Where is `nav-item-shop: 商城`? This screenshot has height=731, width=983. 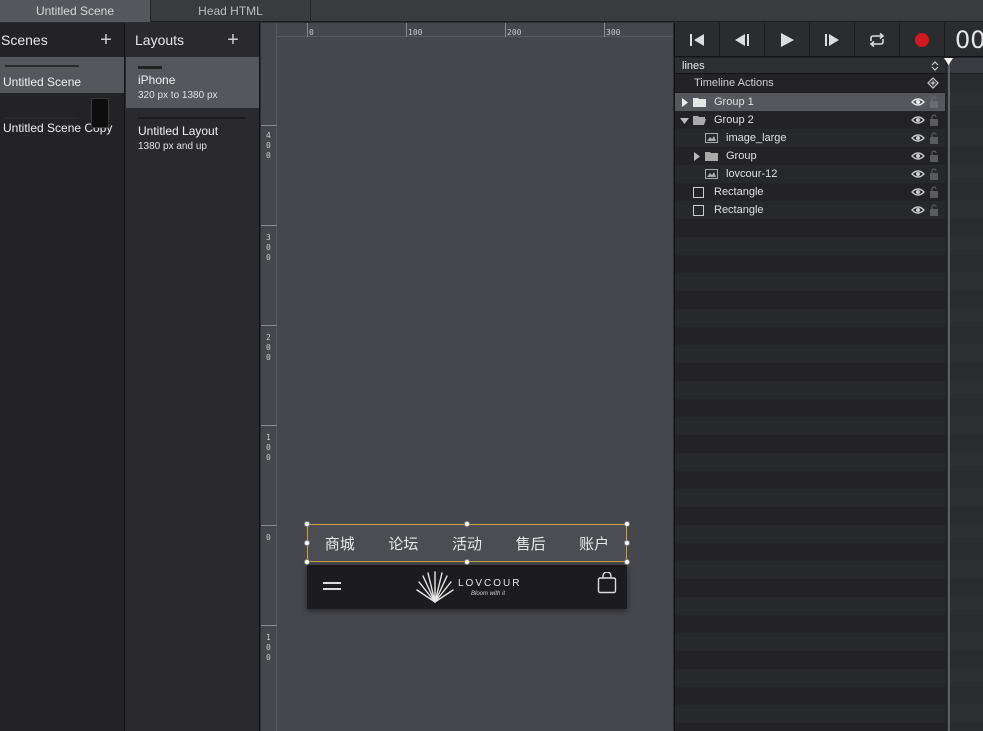 nav-item-shop: 商城 is located at coordinates (340, 543).